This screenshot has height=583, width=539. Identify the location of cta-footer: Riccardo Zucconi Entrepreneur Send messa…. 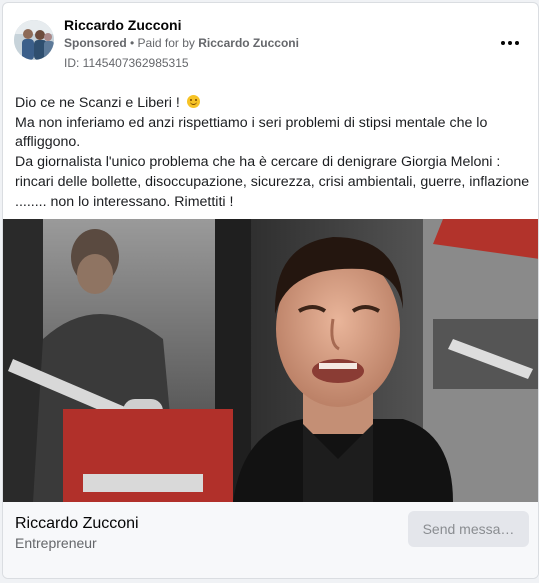
(270, 540).